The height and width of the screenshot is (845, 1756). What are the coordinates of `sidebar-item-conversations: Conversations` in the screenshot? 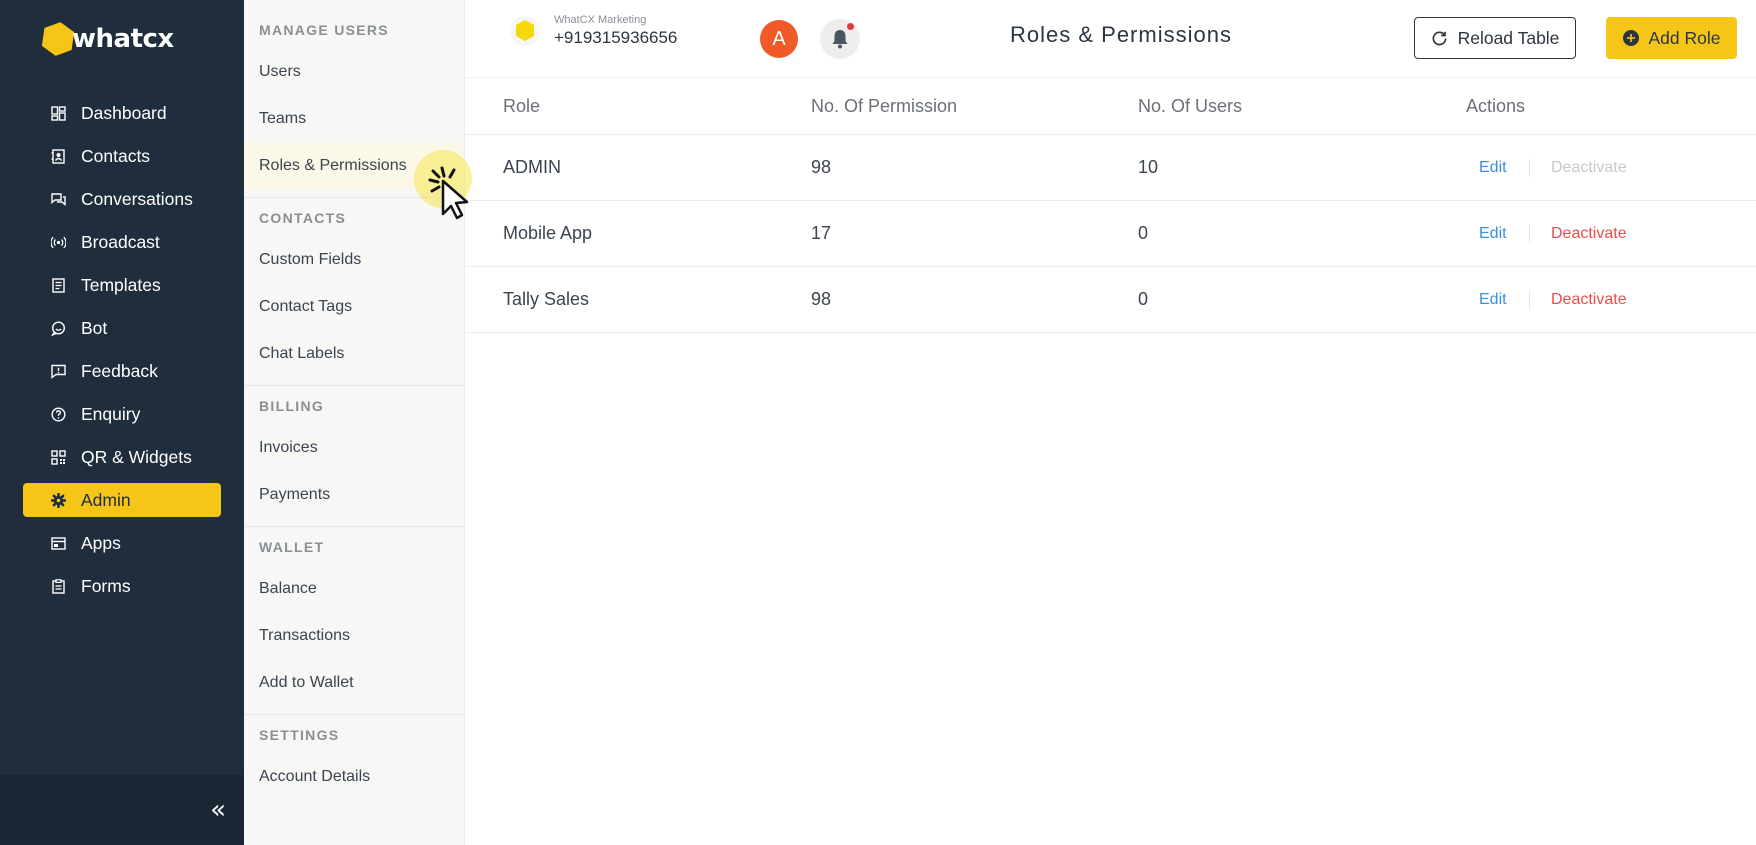 It's located at (122, 199).